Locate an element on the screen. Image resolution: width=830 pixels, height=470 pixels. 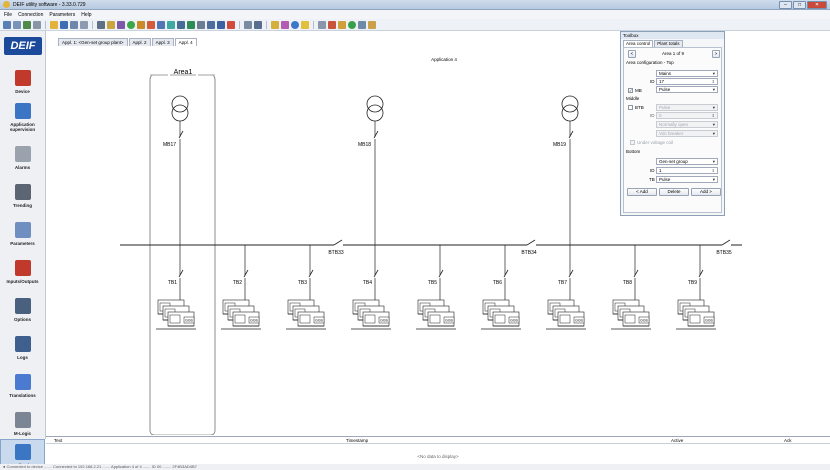
bus-tie-breaker: BTB35 is located at coordinates (724, 247).